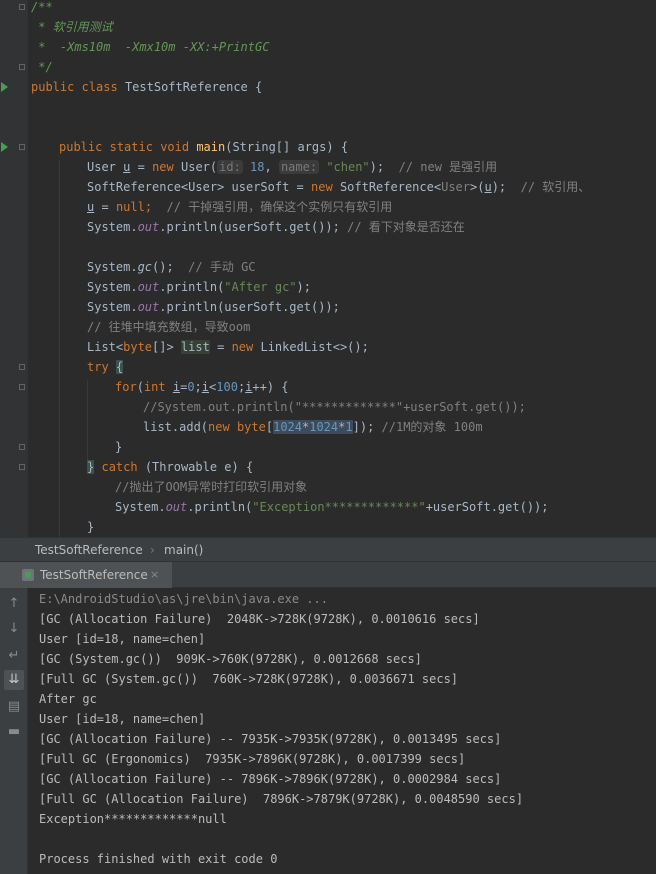  Describe the element at coordinates (150, 47) in the screenshot. I see `code-line: * -Xms10m -Xmx10m -XX:+PrintGC` at that location.